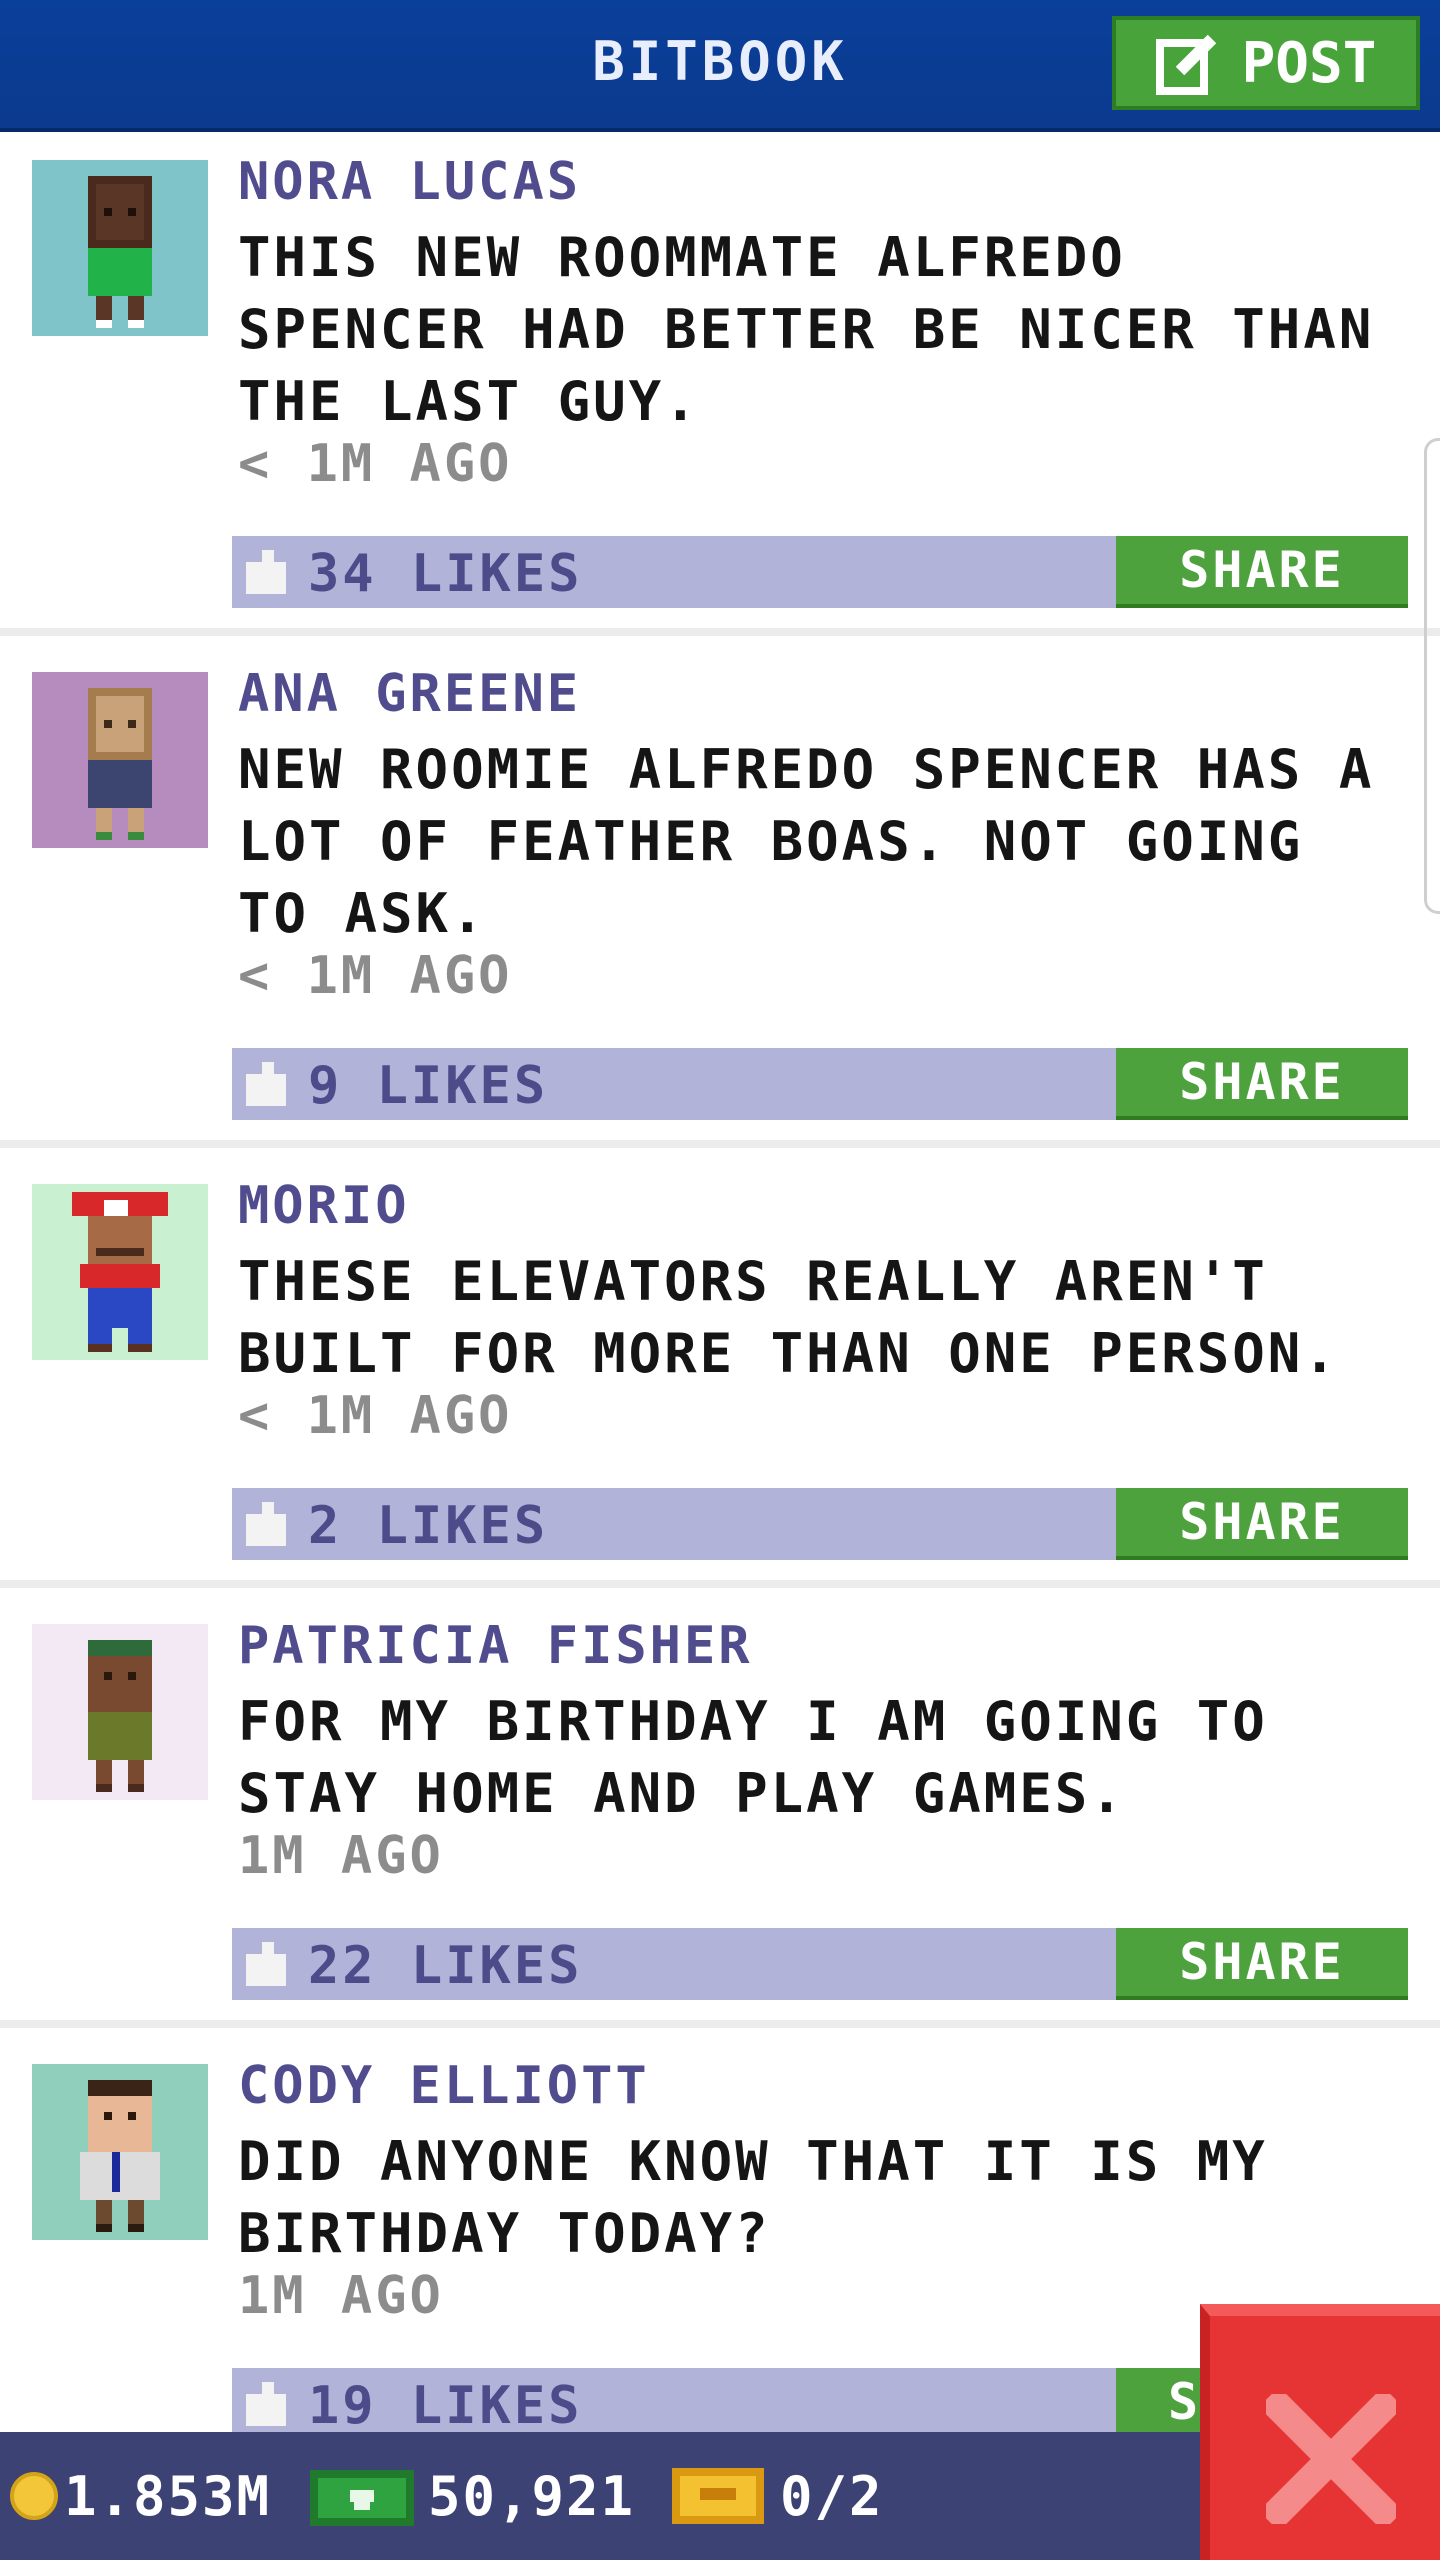 This screenshot has width=1440, height=2560. Describe the element at coordinates (832, 2496) in the screenshot. I see `tickets-value: 0/2` at that location.